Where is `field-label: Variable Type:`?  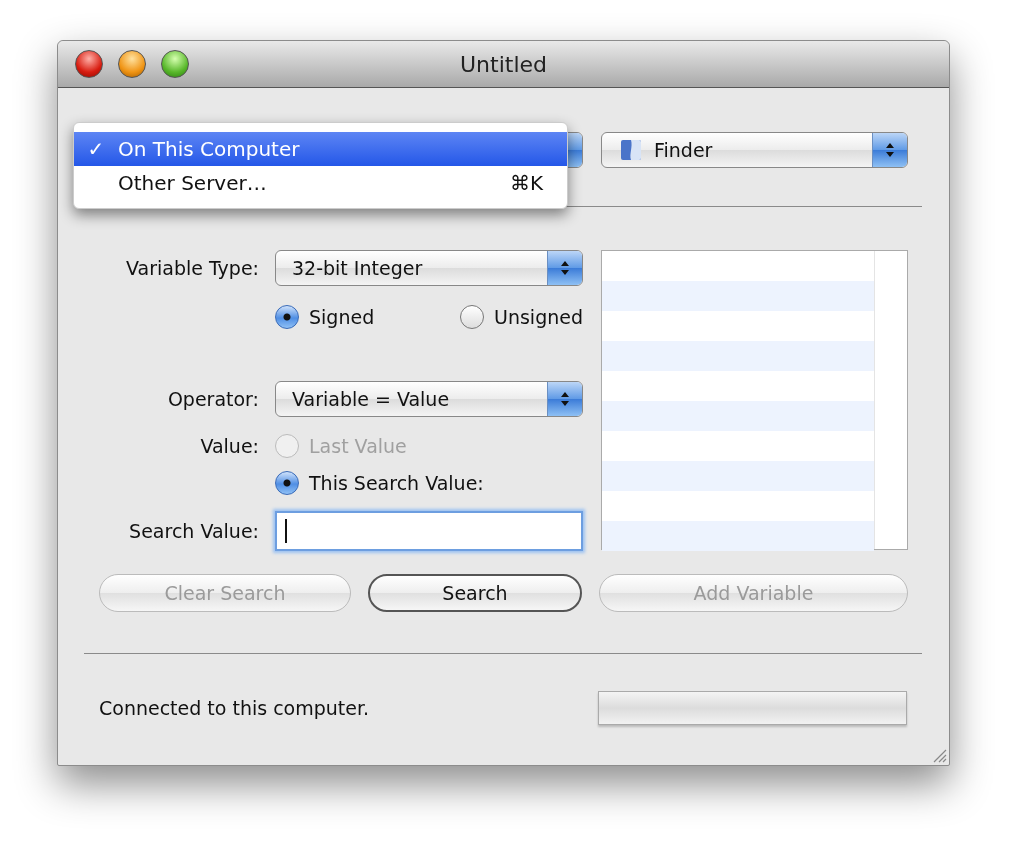 field-label: Variable Type: is located at coordinates (192, 268).